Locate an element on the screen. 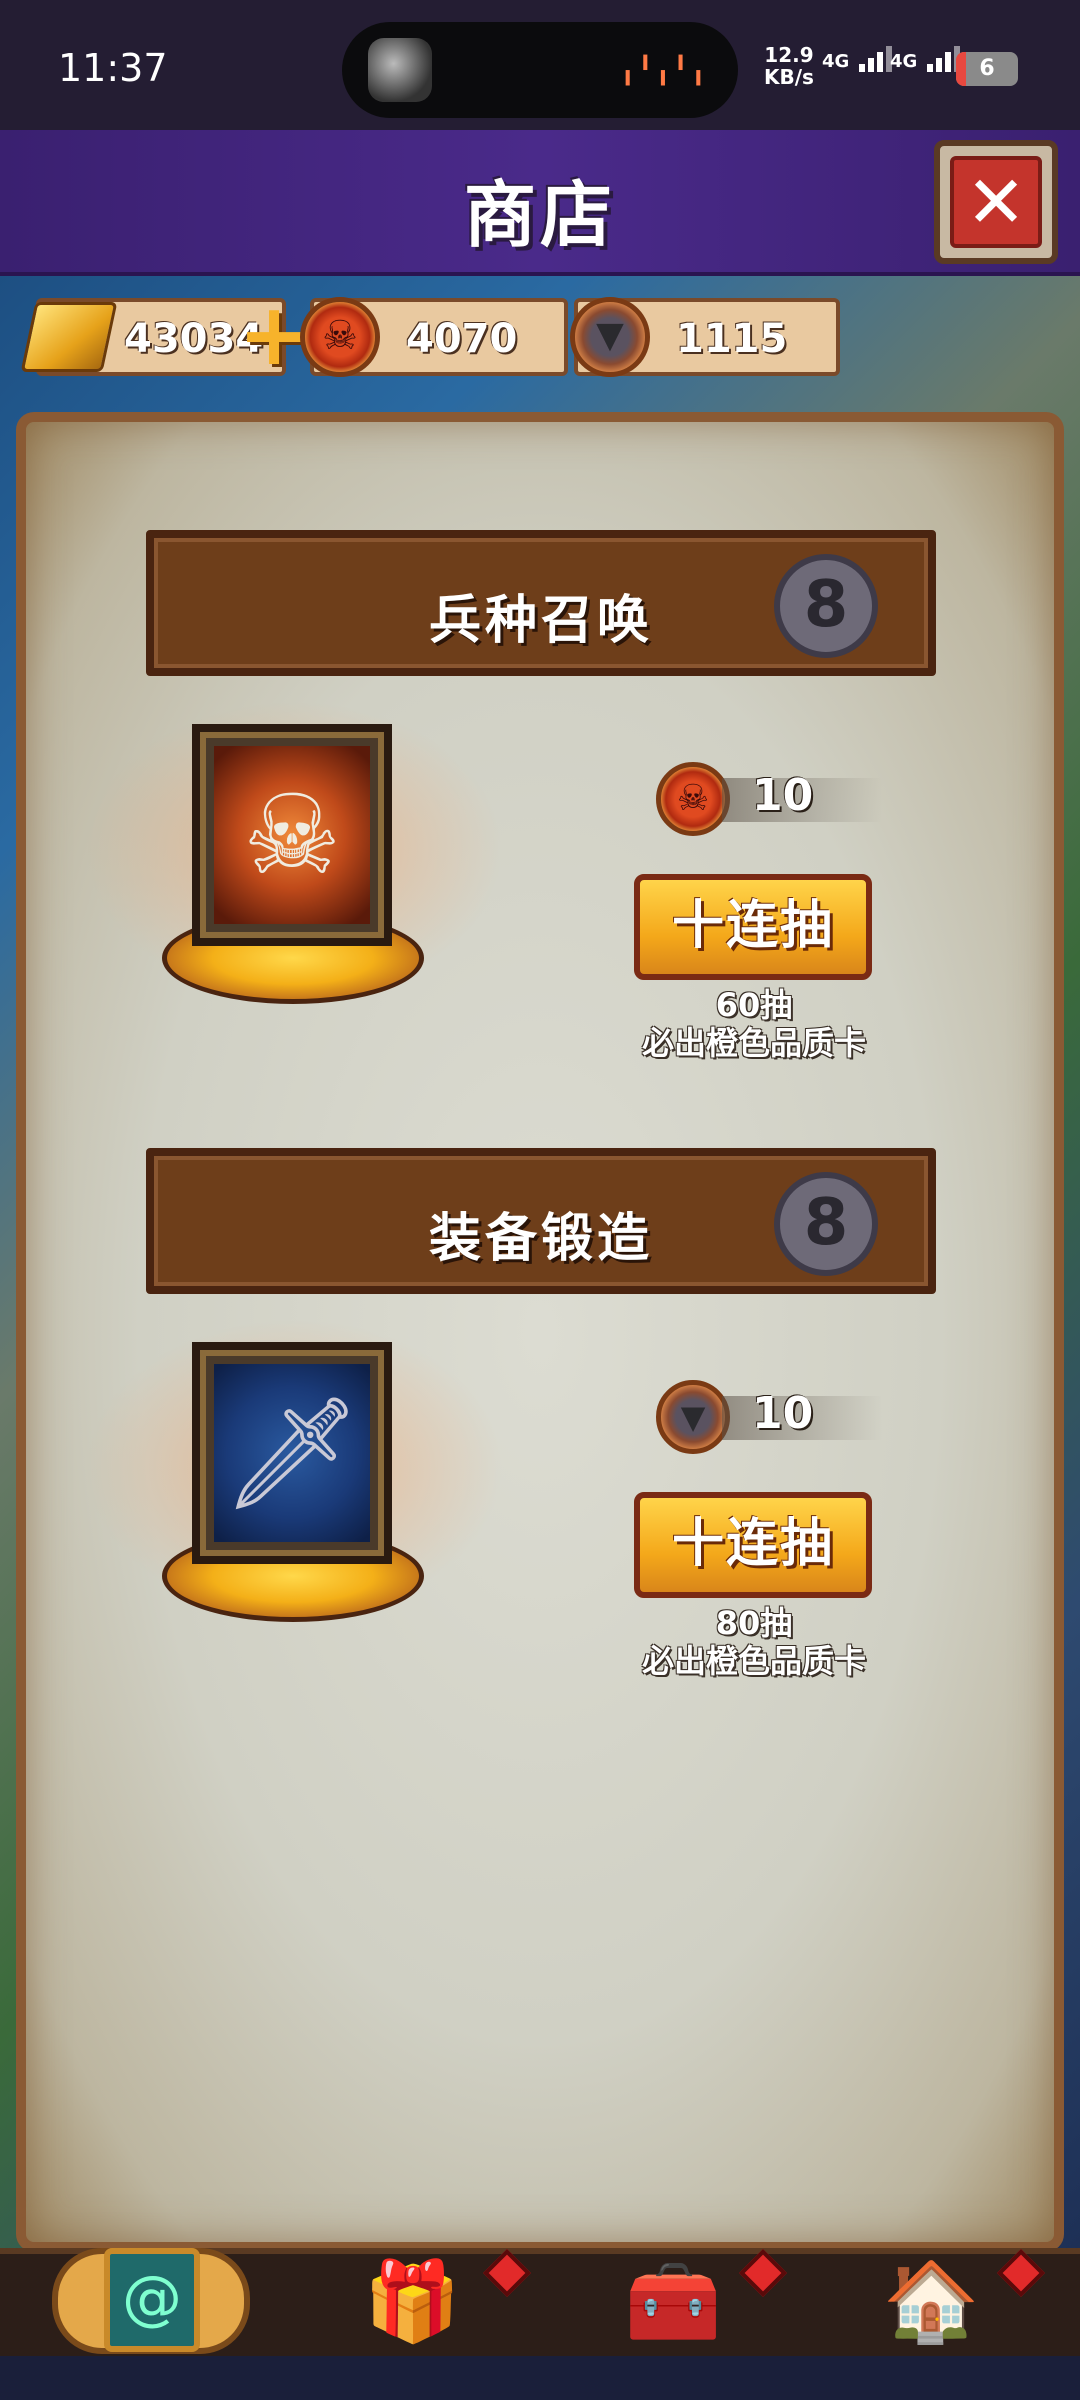 The height and width of the screenshot is (2400, 1080). nav-tab-gifts: 🎁 is located at coordinates (411, 2304).